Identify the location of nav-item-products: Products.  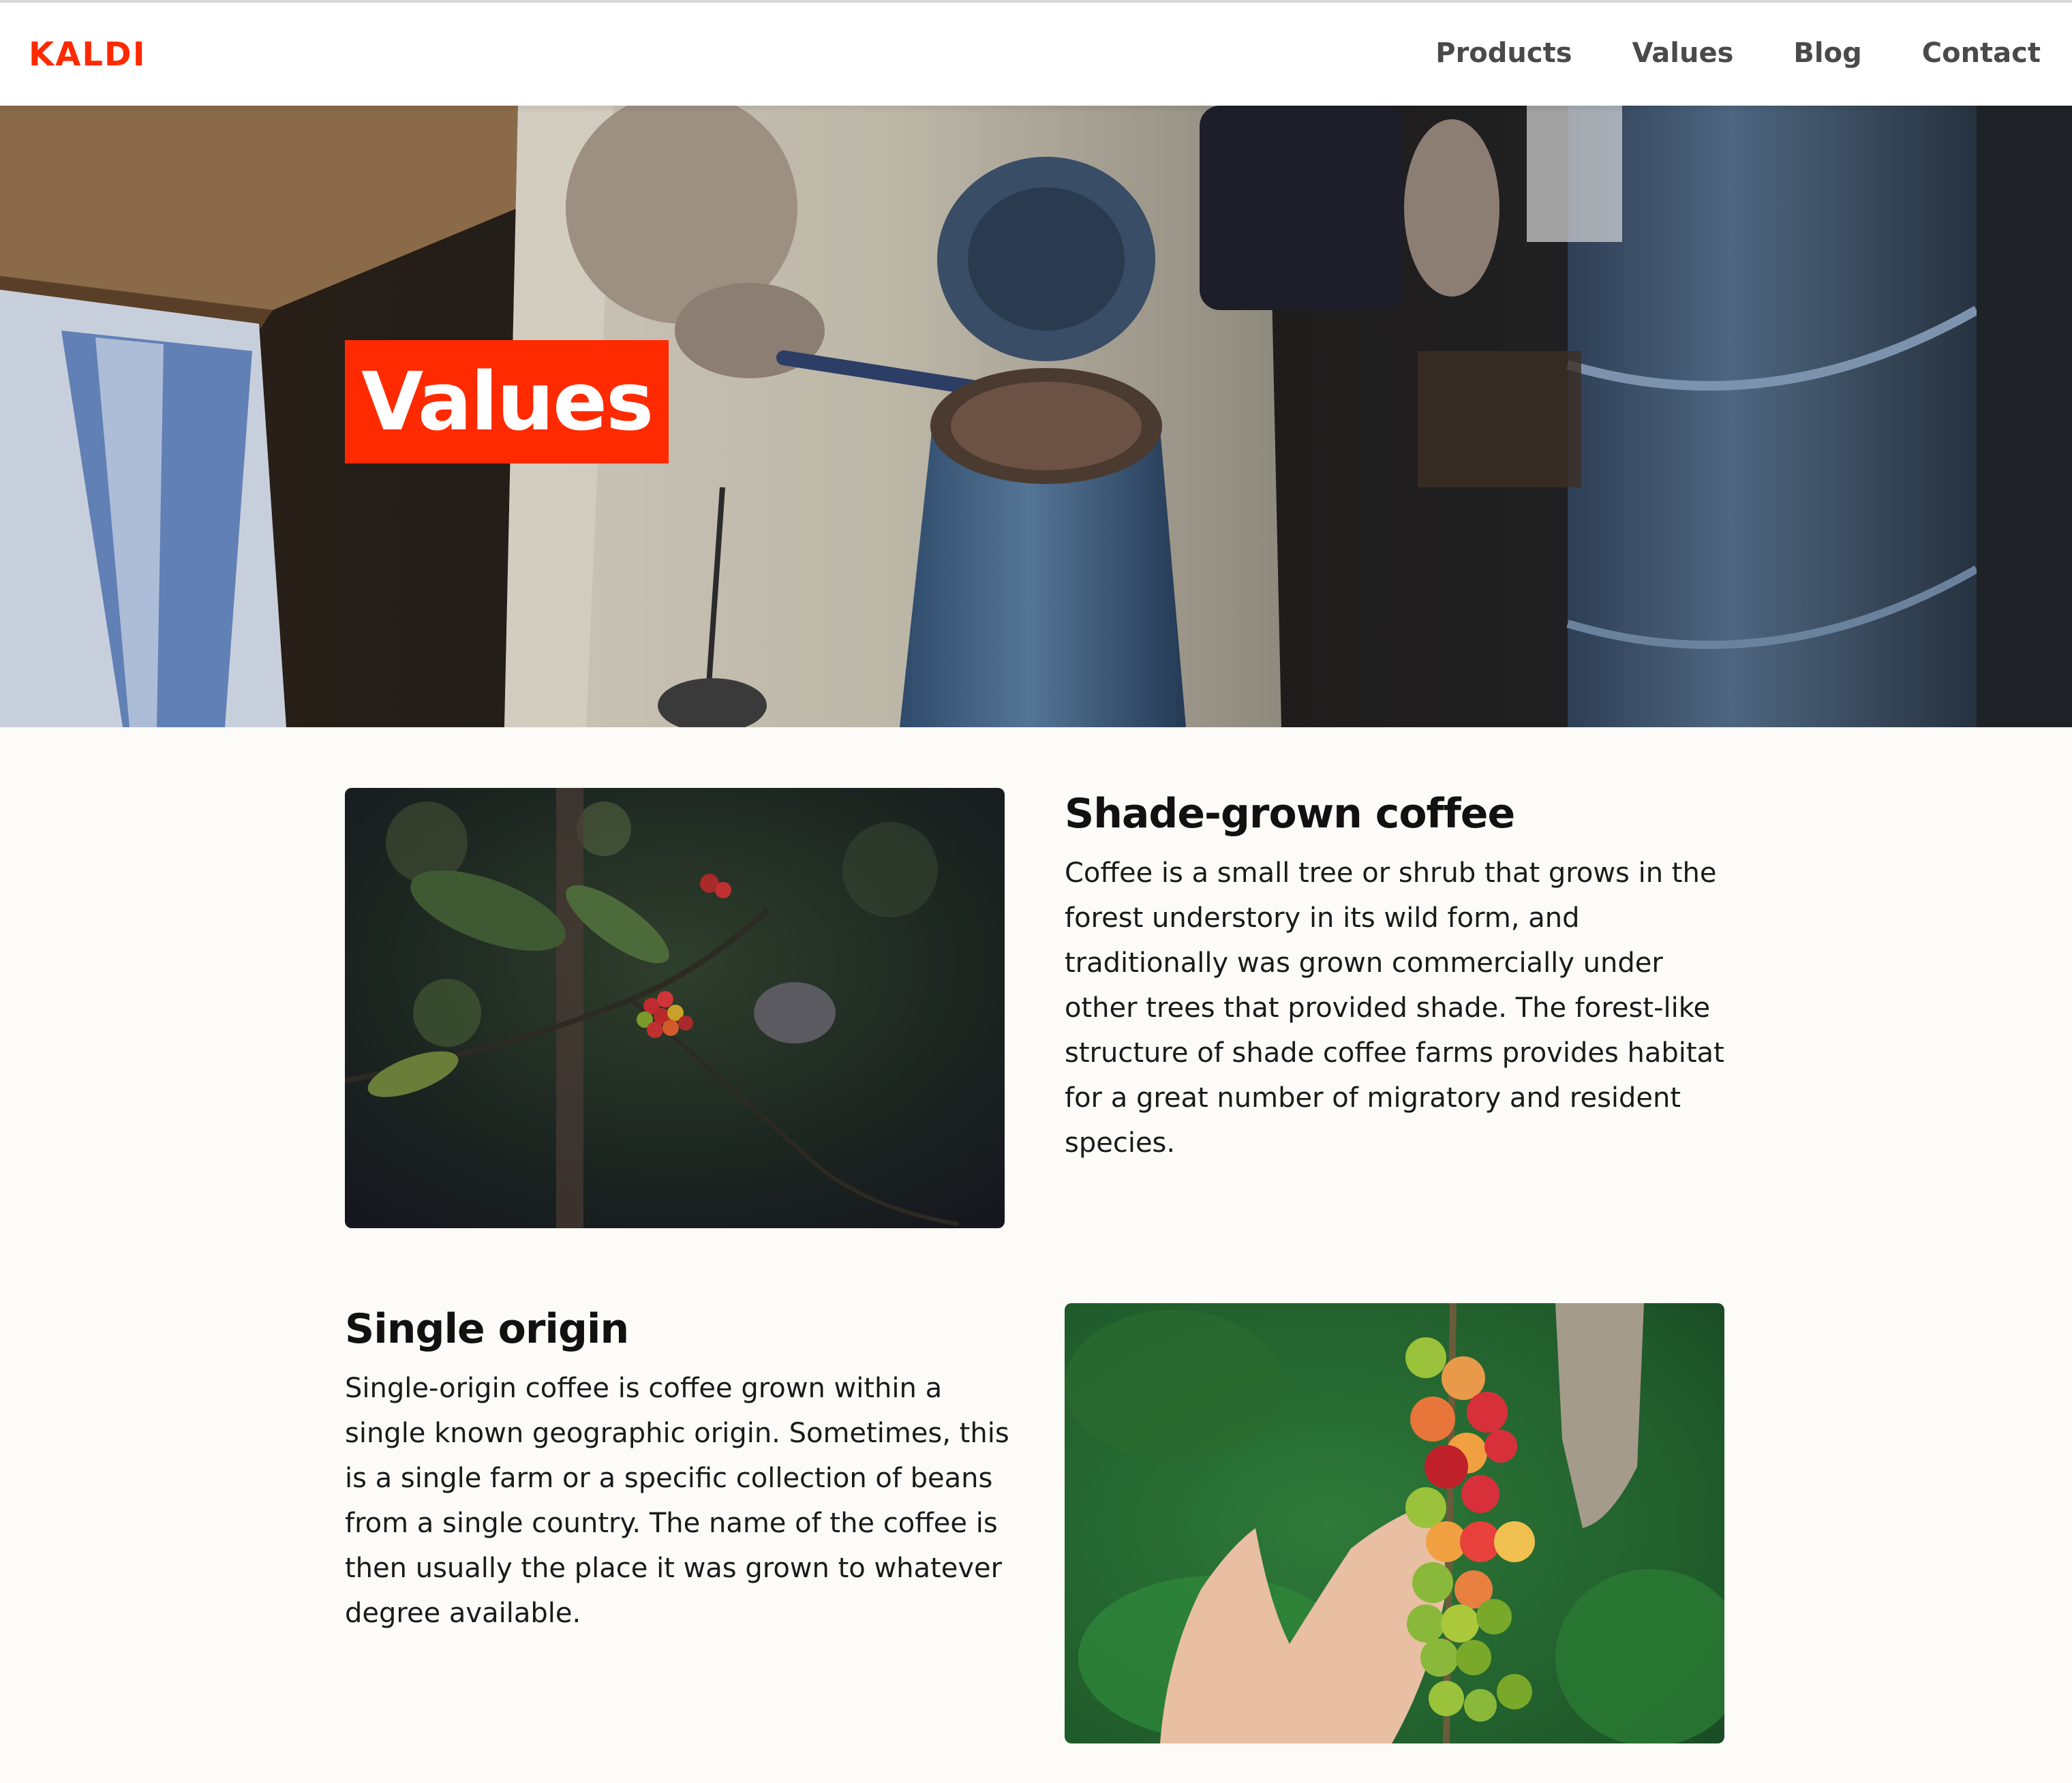
(1503, 53).